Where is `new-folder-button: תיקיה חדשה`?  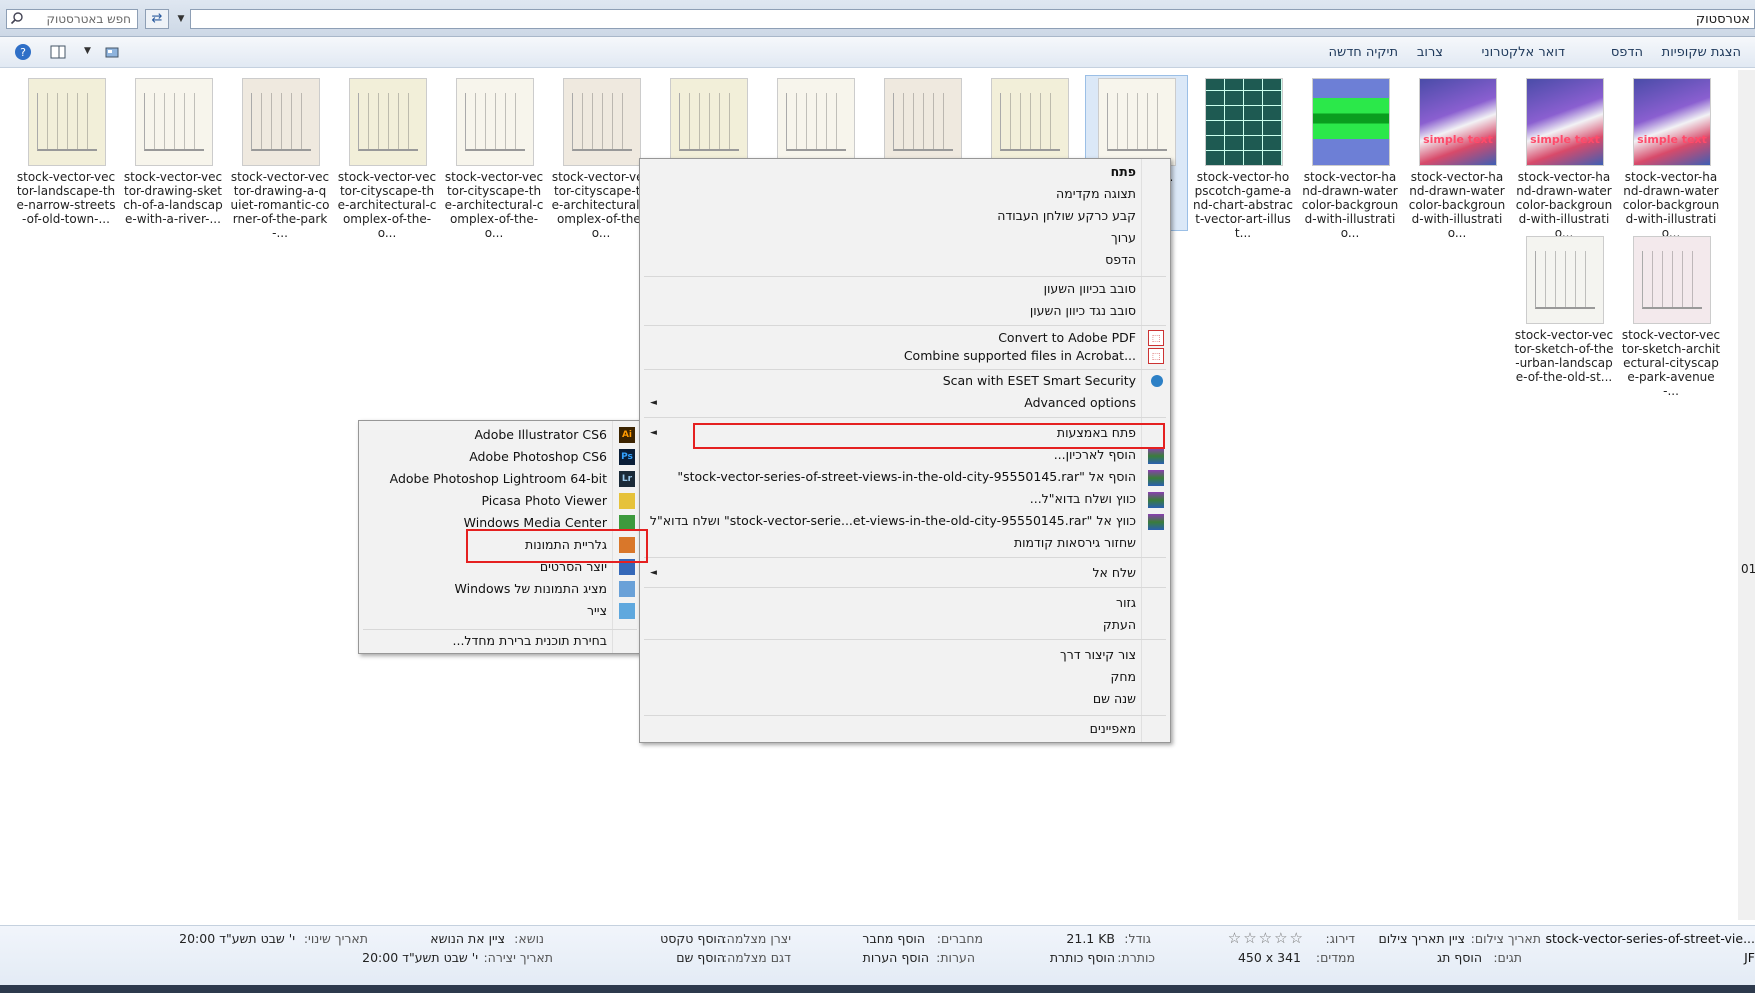
new-folder-button: תיקיה חדשה is located at coordinates (1363, 52).